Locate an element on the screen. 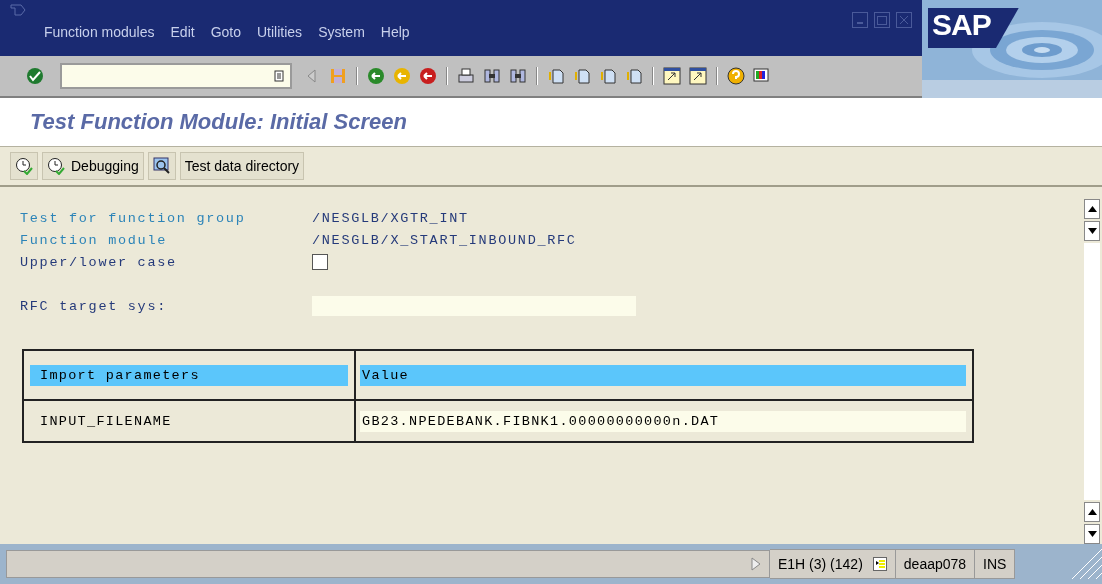  previous-page-icon is located at coordinates (582, 76).